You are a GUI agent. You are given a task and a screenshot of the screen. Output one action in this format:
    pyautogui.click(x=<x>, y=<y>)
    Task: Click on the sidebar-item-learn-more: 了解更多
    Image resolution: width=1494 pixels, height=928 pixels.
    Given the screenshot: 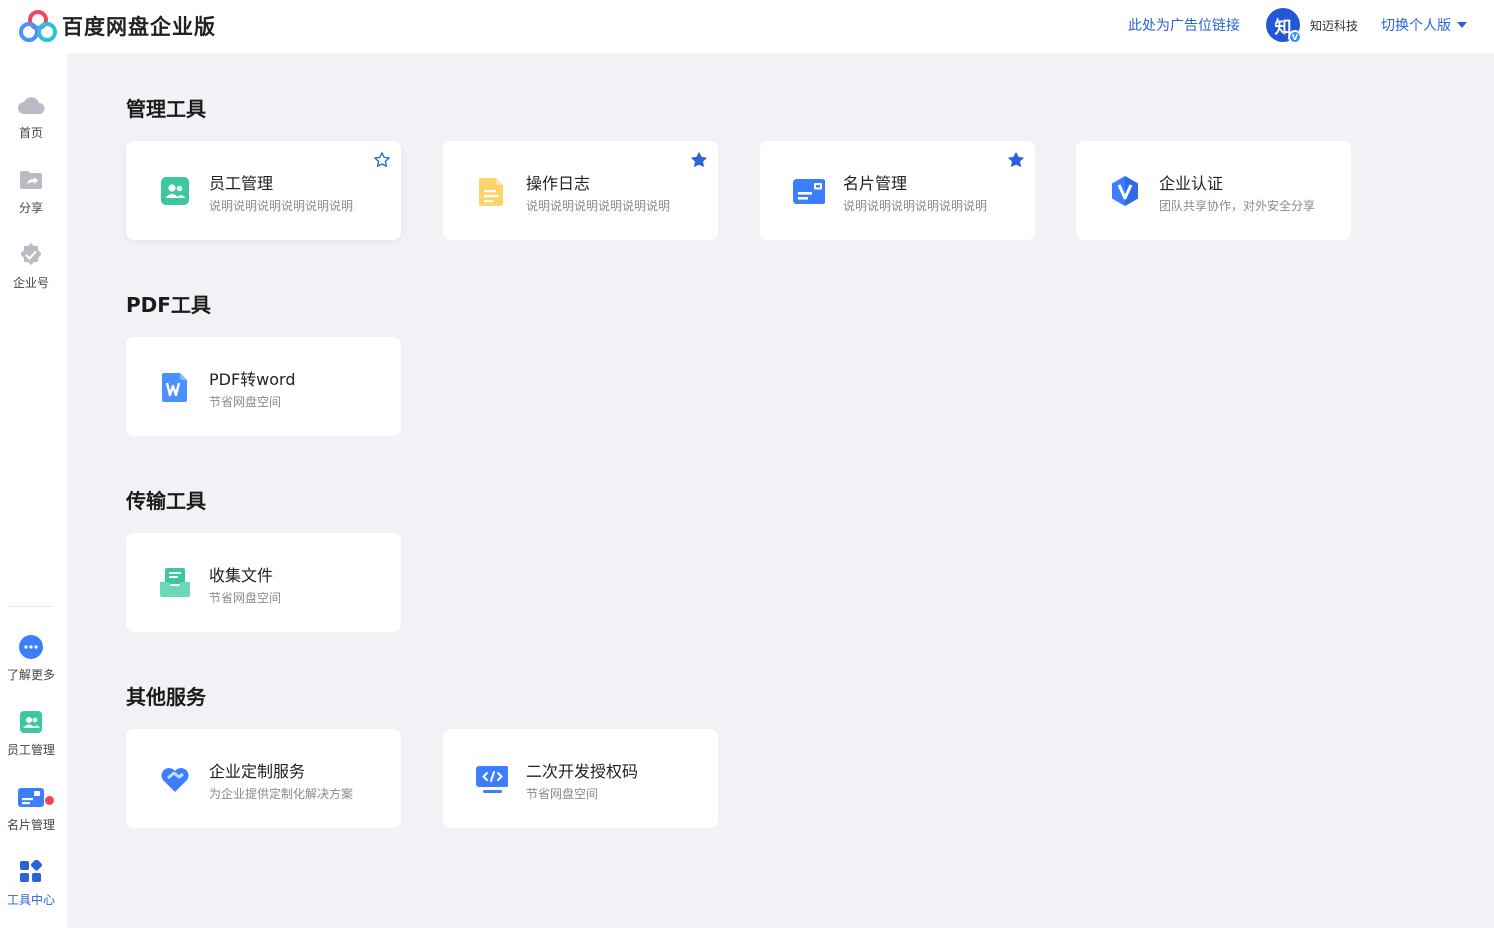 What is the action you would take?
    pyautogui.click(x=31, y=658)
    